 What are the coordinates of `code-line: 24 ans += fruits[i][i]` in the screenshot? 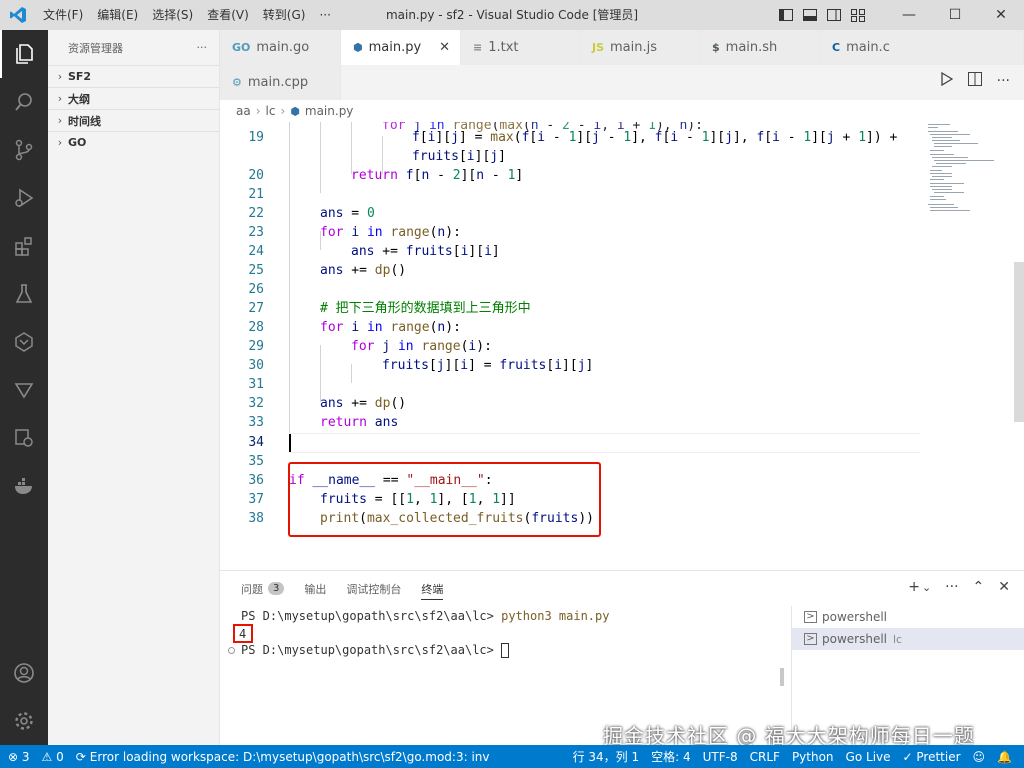 It's located at (374, 251).